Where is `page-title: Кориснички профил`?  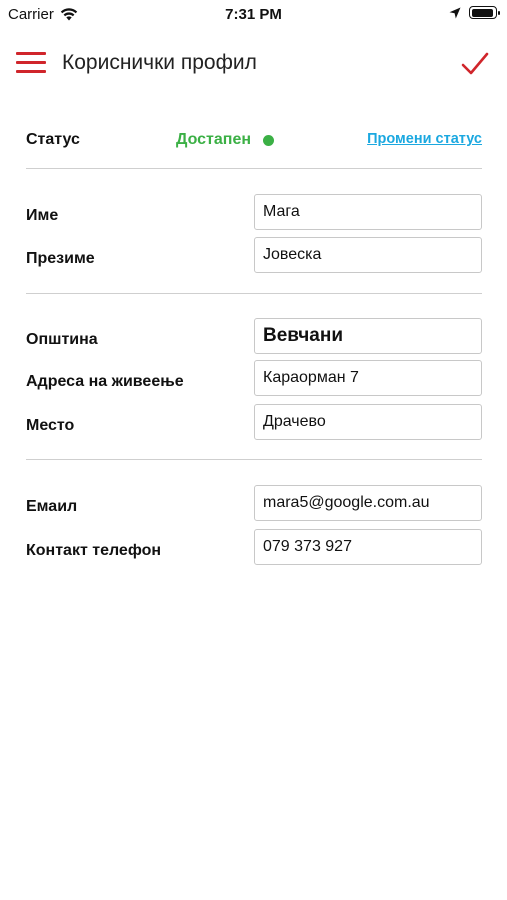 page-title: Кориснички профил is located at coordinates (159, 62).